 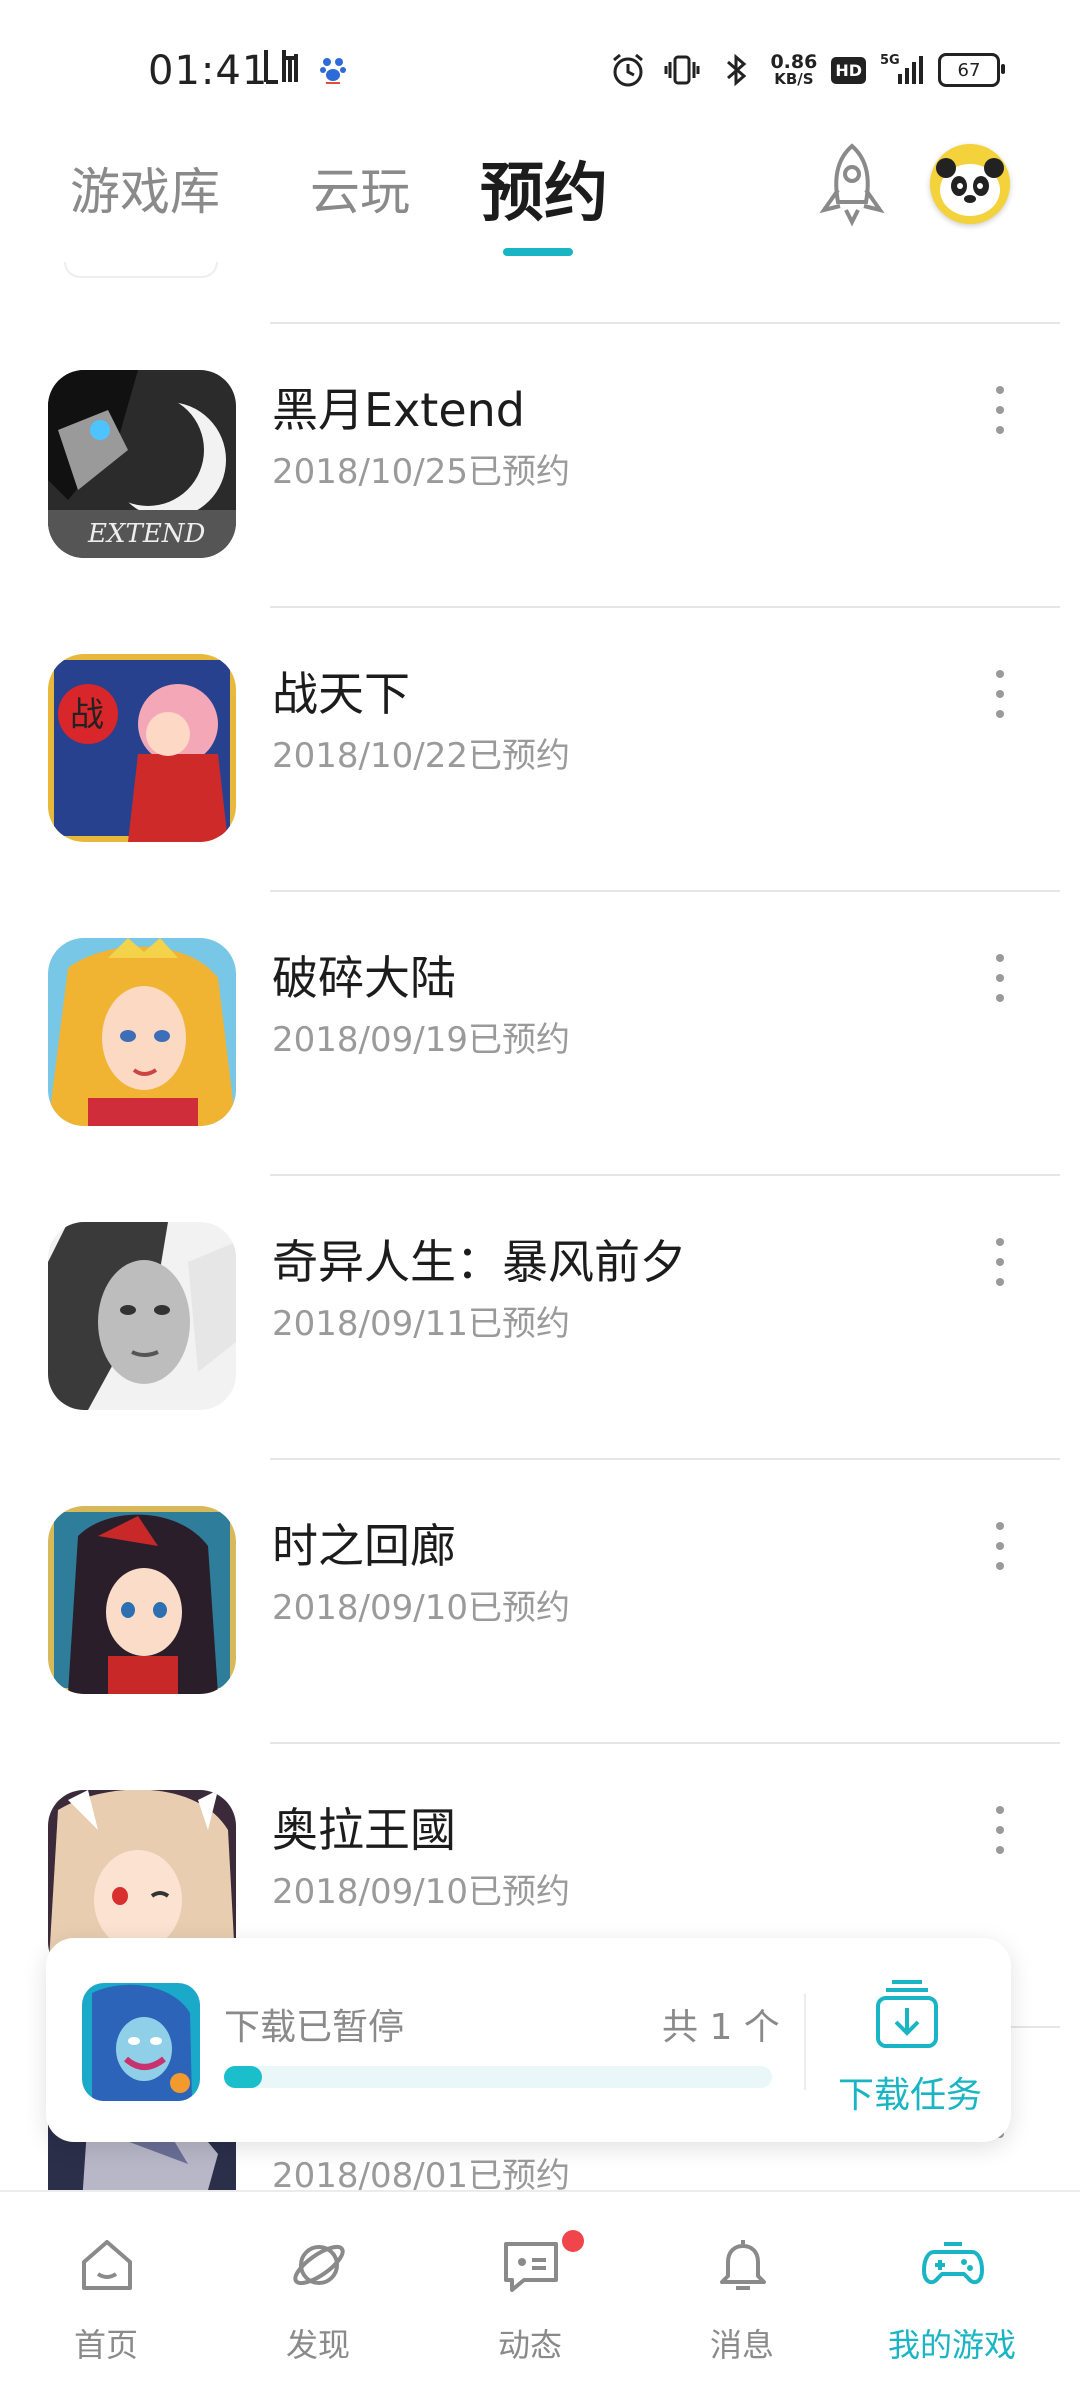 I want to click on list-item: 奇异人生：暴风前夕 2018/09/11已预约, so click(x=540, y=1316).